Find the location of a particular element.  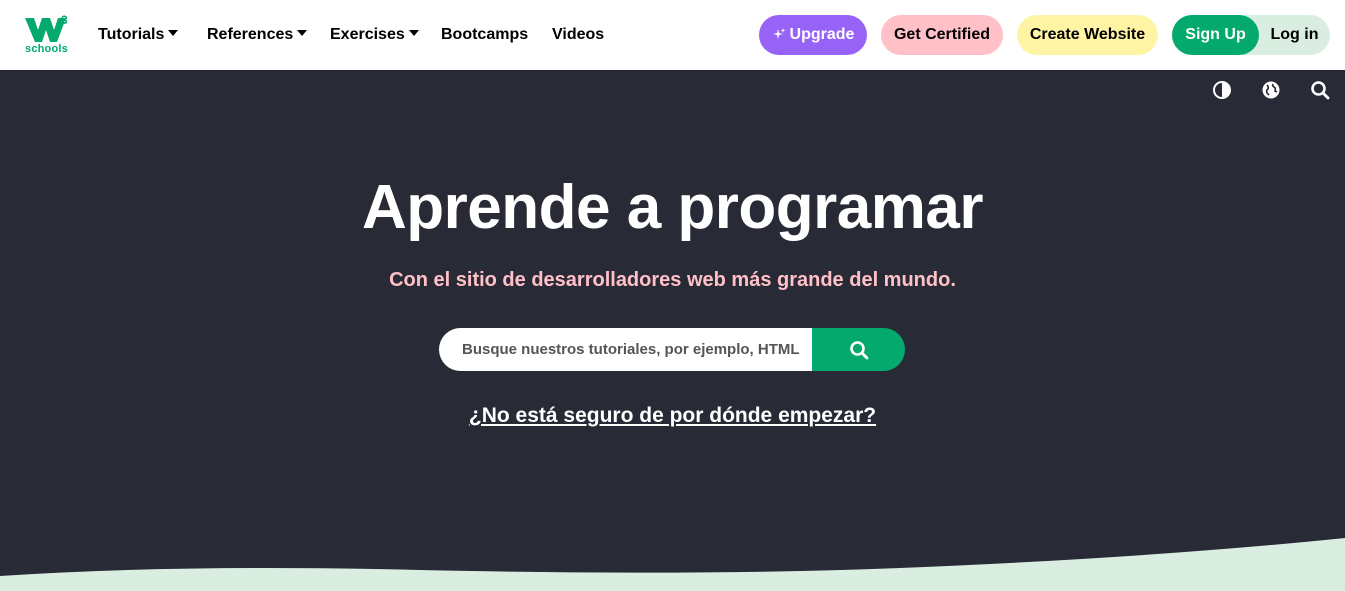

nav-exercises: Exercises is located at coordinates (374, 35).